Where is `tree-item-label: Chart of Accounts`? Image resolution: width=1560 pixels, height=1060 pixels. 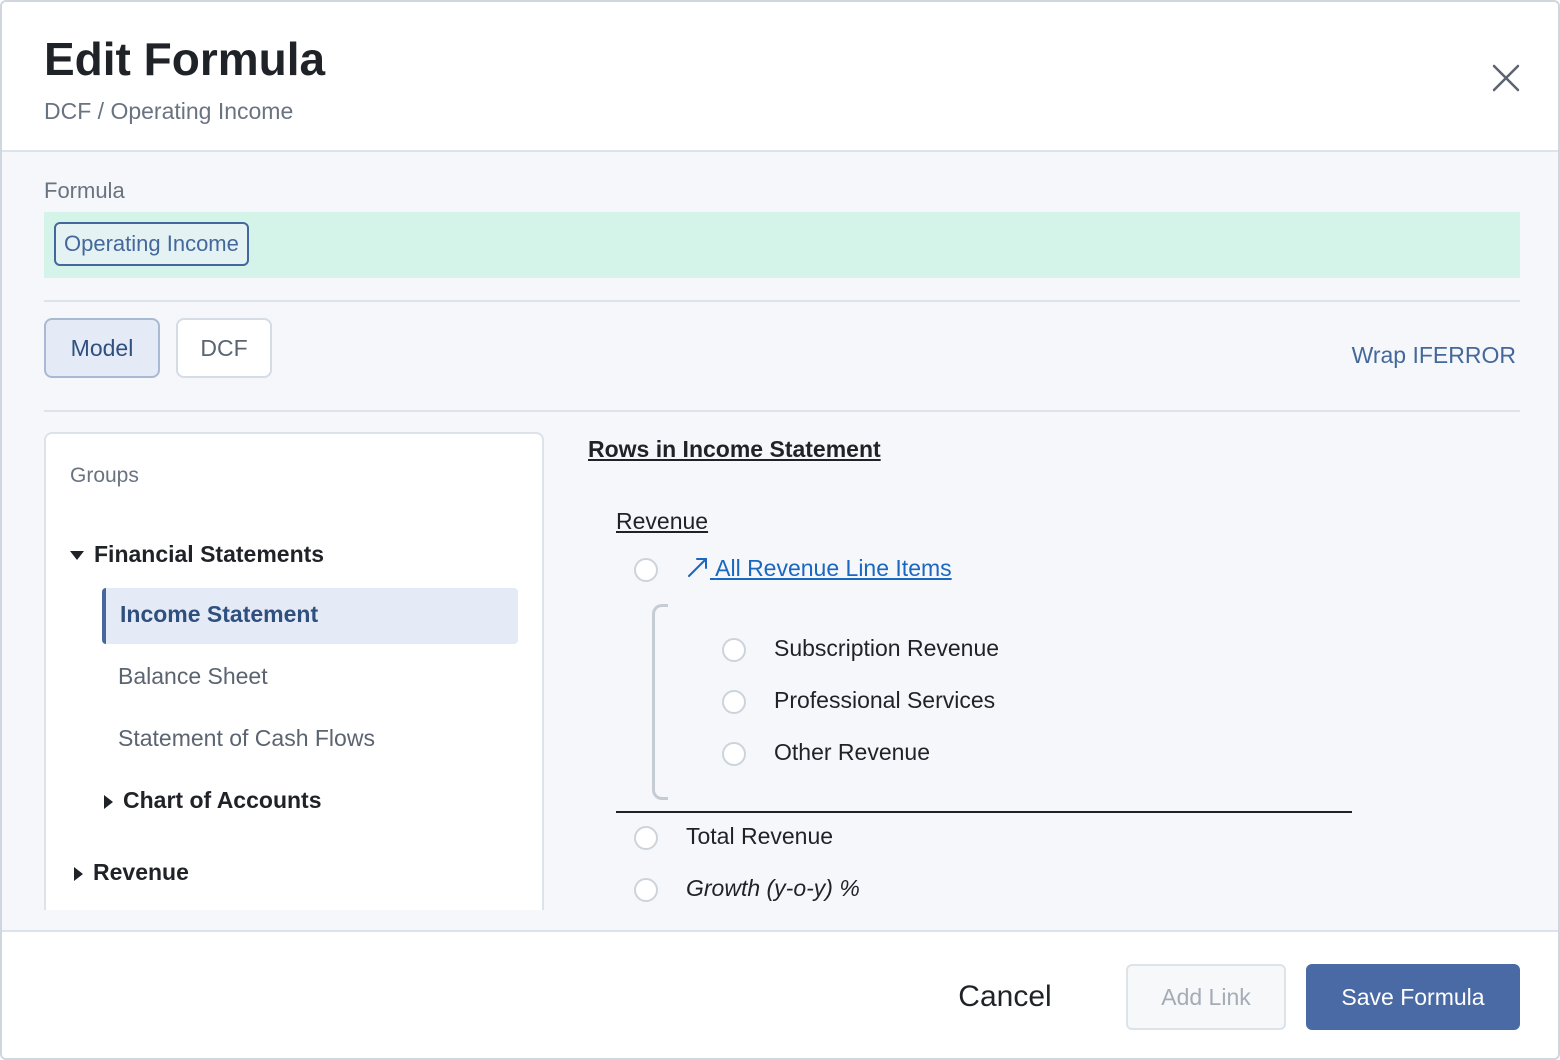 tree-item-label: Chart of Accounts is located at coordinates (222, 800).